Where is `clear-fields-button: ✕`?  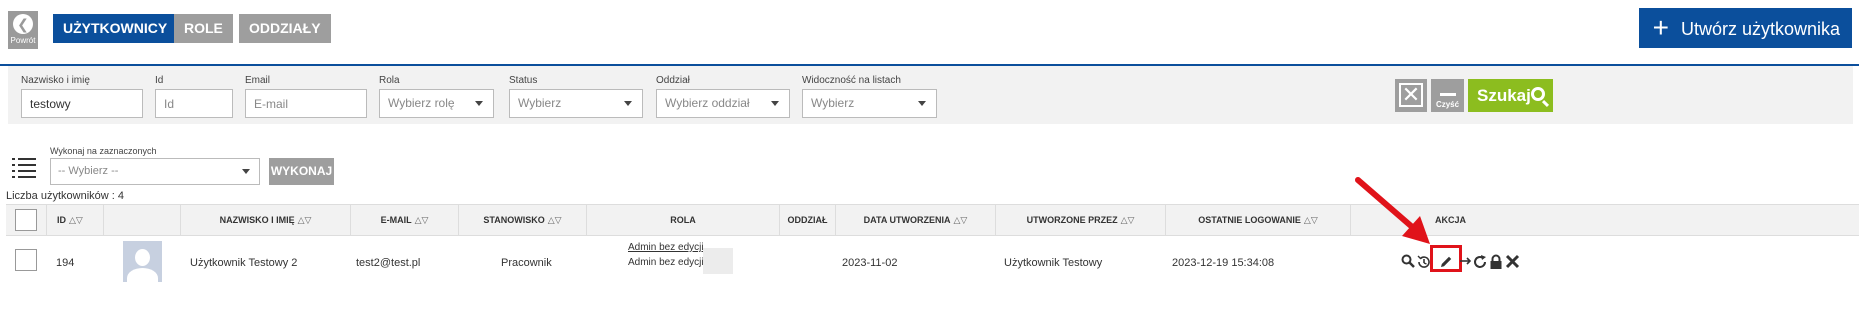
clear-fields-button: ✕ is located at coordinates (1411, 95).